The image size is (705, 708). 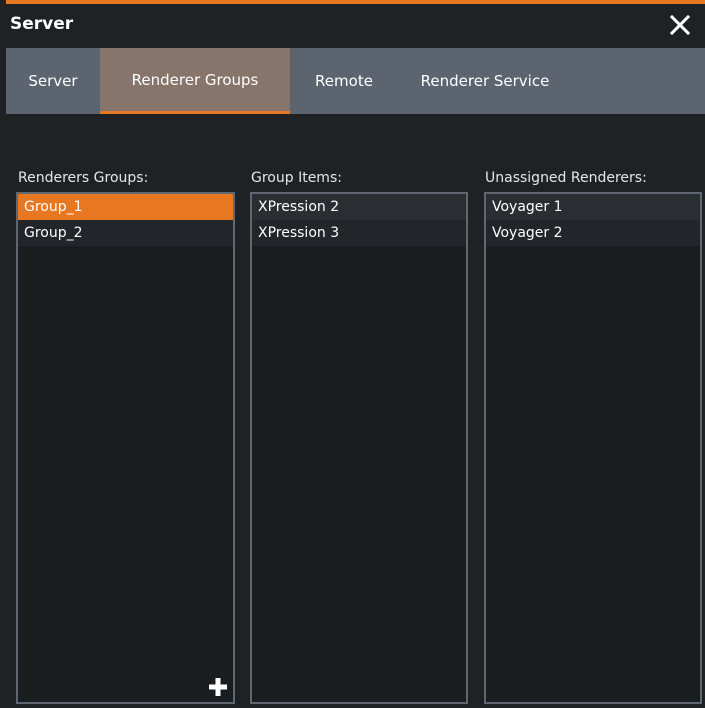 What do you see at coordinates (125, 207) in the screenshot?
I see `list-item-group-1: Group_1` at bounding box center [125, 207].